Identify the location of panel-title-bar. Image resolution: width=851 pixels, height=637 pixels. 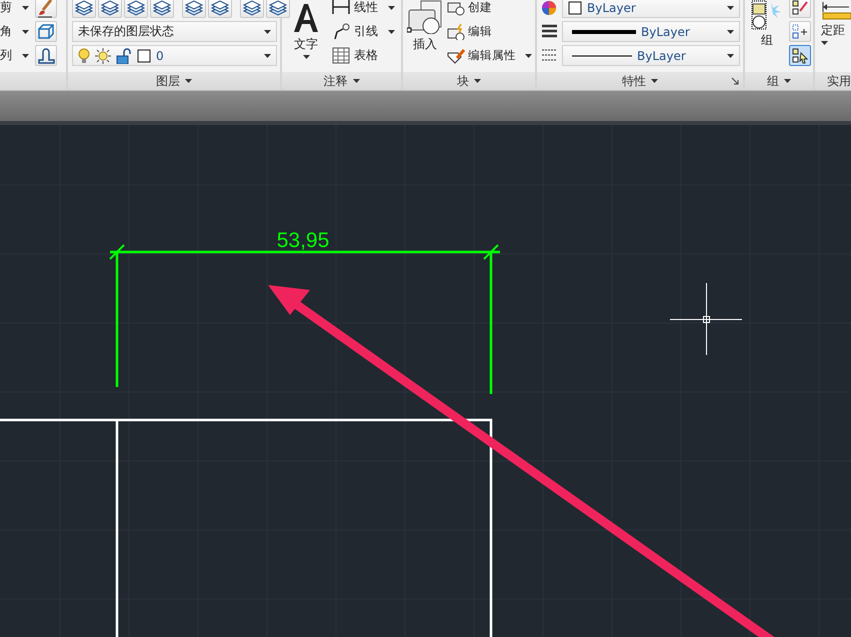
(33, 81).